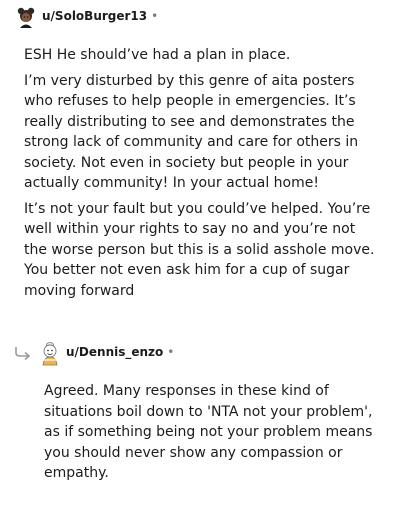 This screenshot has width=400, height=510. What do you see at coordinates (23, 353) in the screenshot?
I see `reply-arrow-icon` at bounding box center [23, 353].